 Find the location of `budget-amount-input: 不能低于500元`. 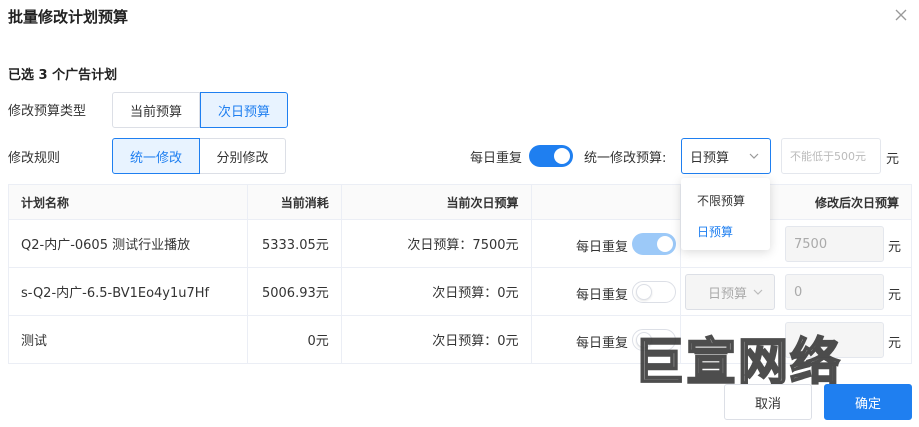

budget-amount-input: 不能低于500元 is located at coordinates (831, 156).